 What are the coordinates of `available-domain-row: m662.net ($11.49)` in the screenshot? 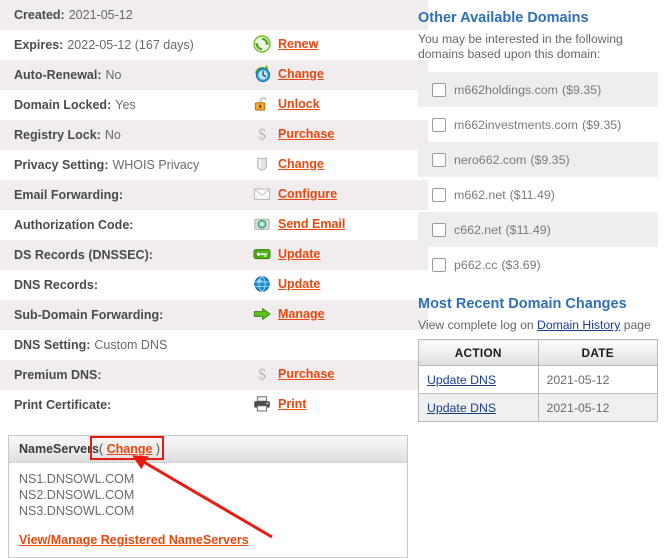 It's located at (538, 194).